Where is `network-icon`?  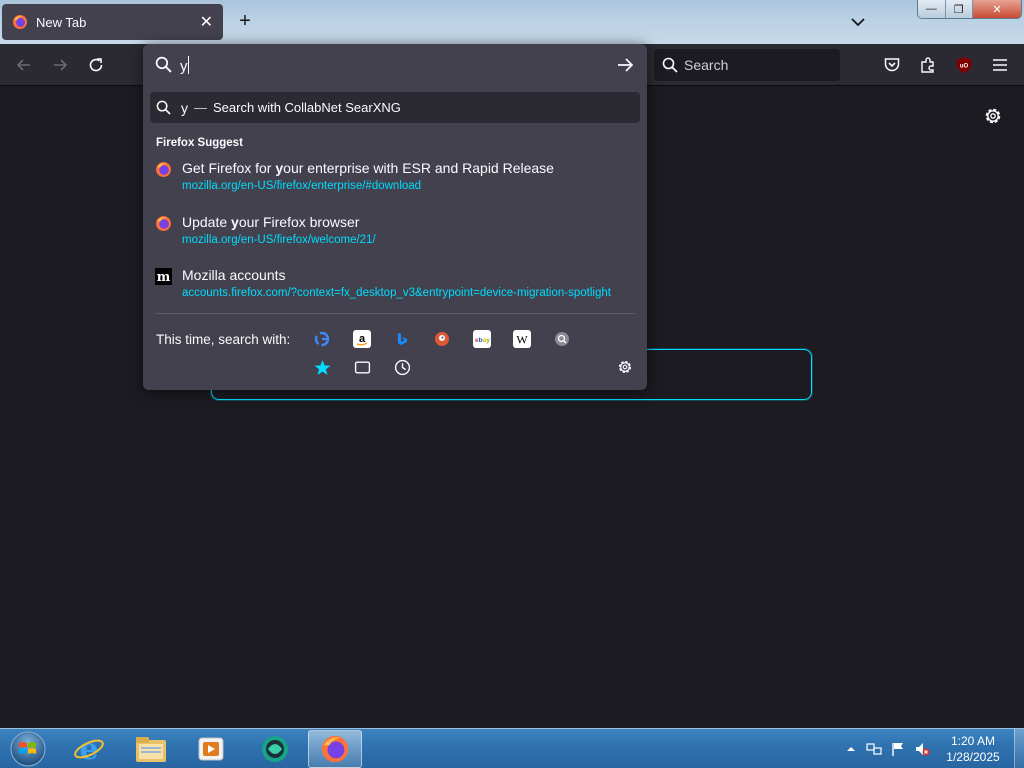 network-icon is located at coordinates (874, 749).